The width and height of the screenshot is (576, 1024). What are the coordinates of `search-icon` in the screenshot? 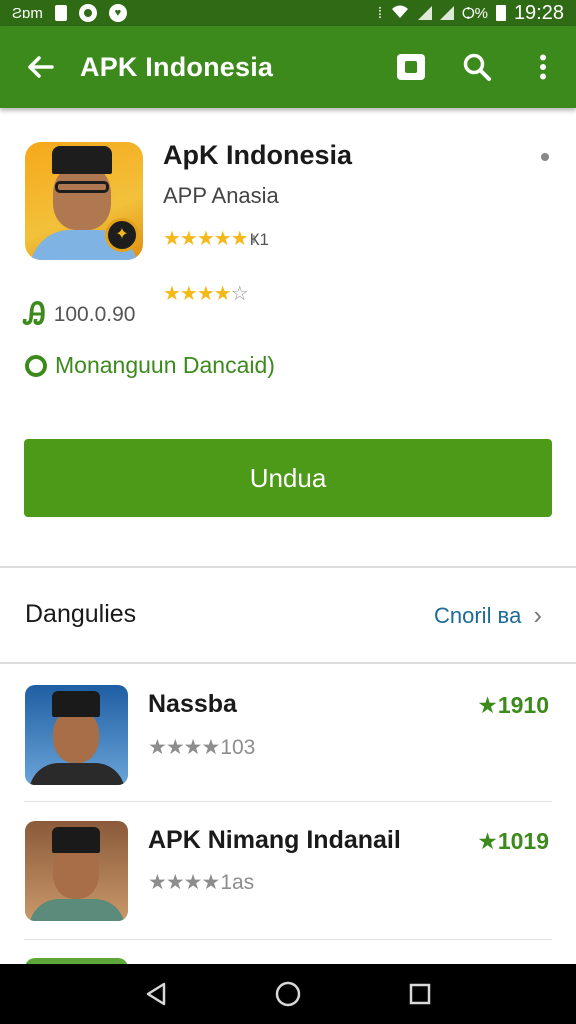 It's located at (477, 67).